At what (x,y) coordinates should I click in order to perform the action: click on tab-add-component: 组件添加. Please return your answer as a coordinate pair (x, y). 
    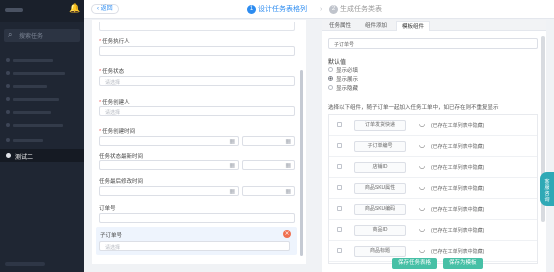
    Looking at the image, I should click on (376, 26).